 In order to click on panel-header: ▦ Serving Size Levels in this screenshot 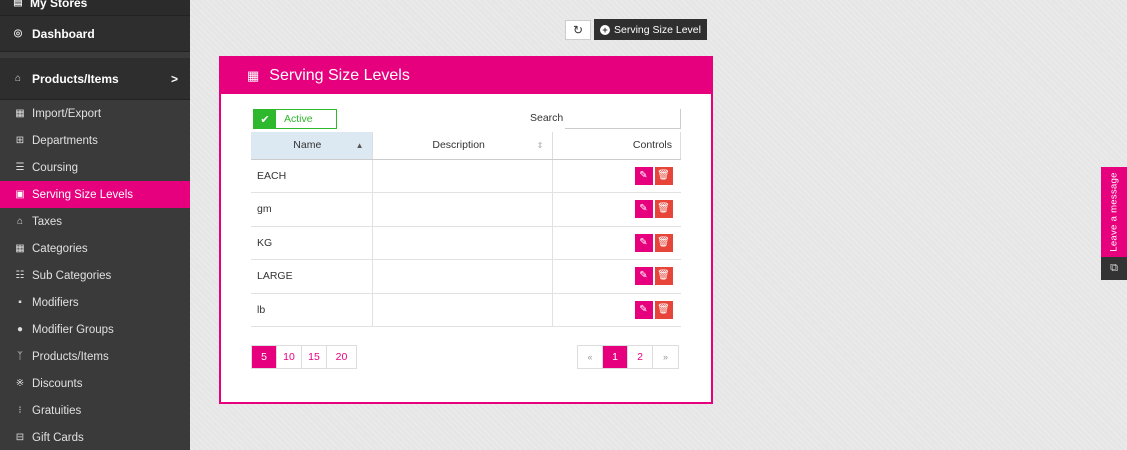, I will do `click(466, 76)`.